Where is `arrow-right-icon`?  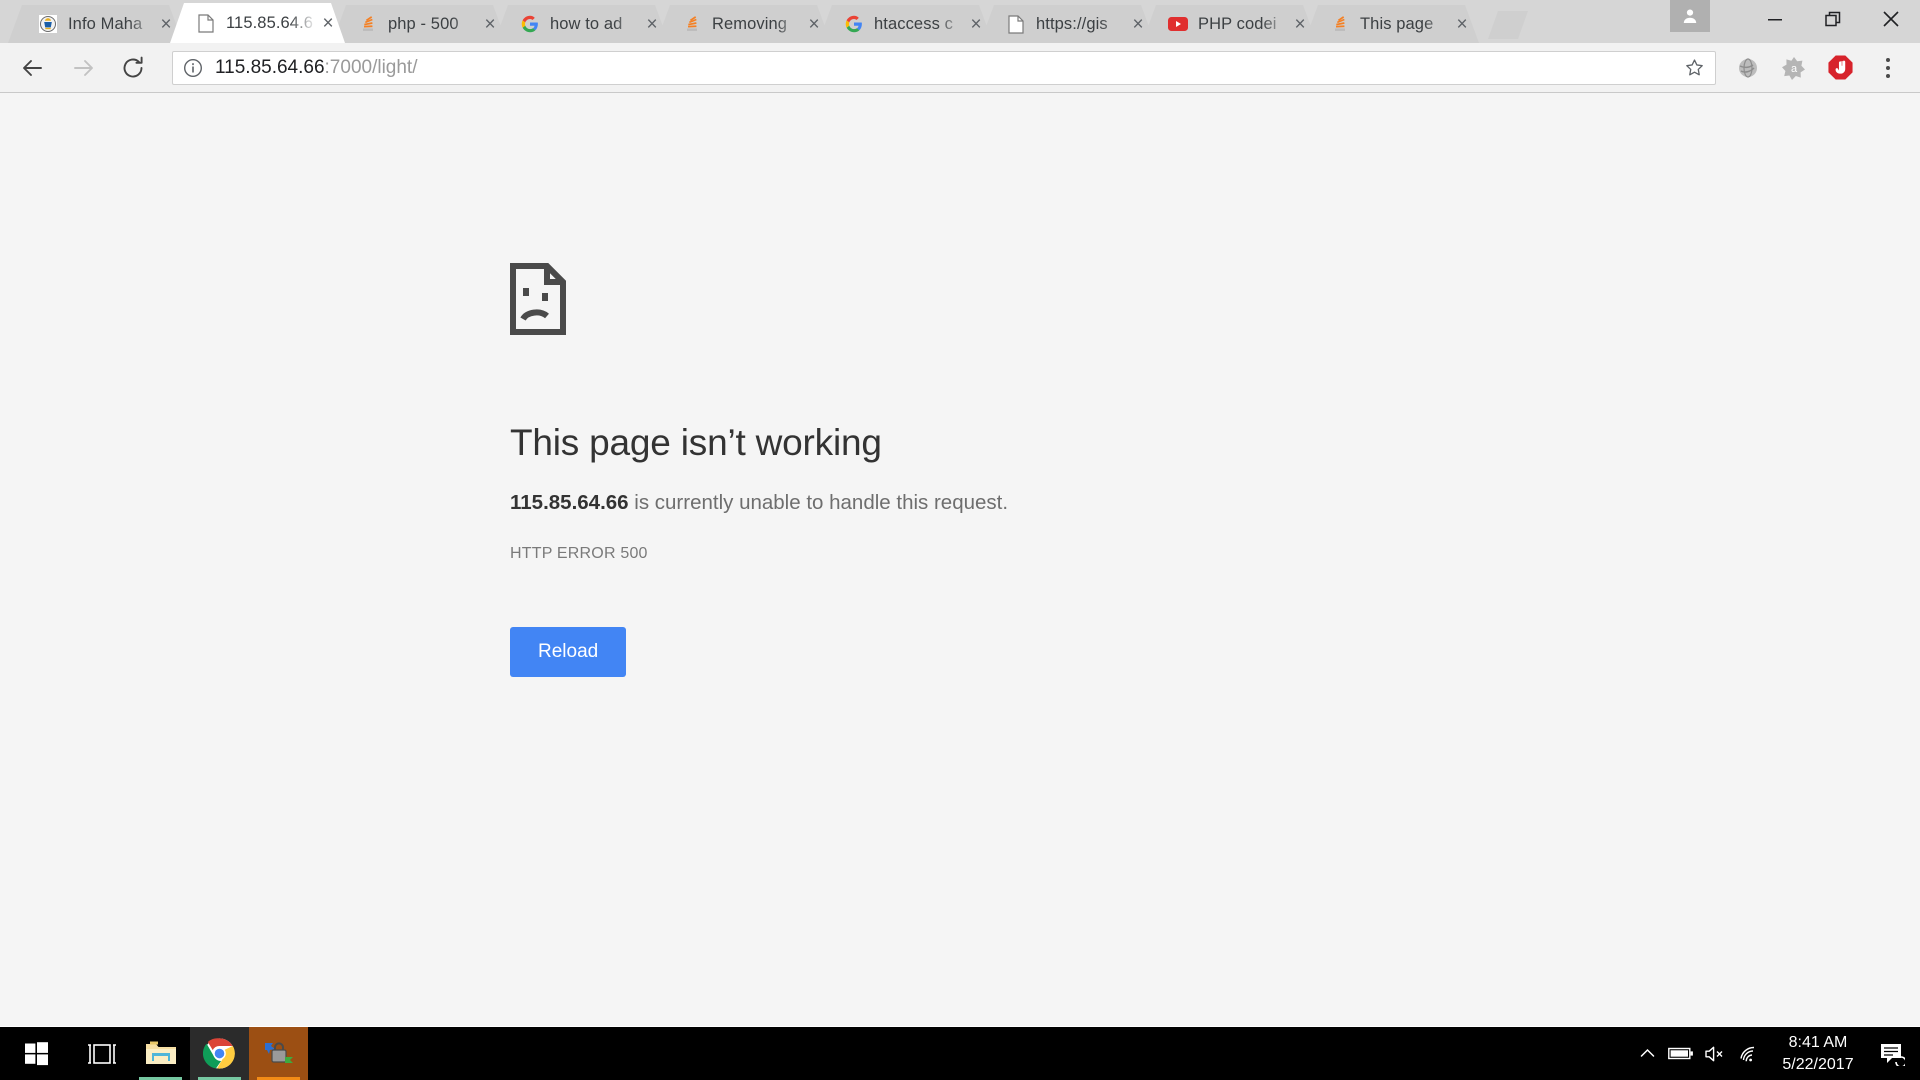
arrow-right-icon is located at coordinates (83, 67).